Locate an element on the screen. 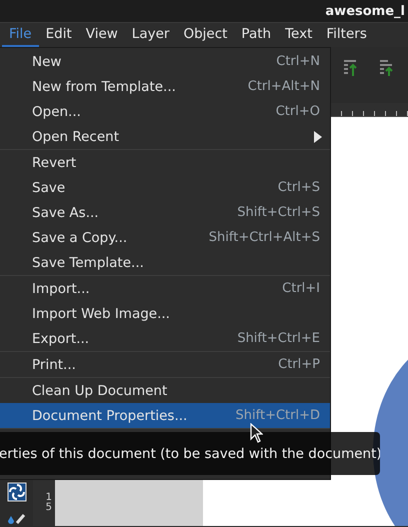  shortcut-label: Ctrl+O is located at coordinates (298, 111).